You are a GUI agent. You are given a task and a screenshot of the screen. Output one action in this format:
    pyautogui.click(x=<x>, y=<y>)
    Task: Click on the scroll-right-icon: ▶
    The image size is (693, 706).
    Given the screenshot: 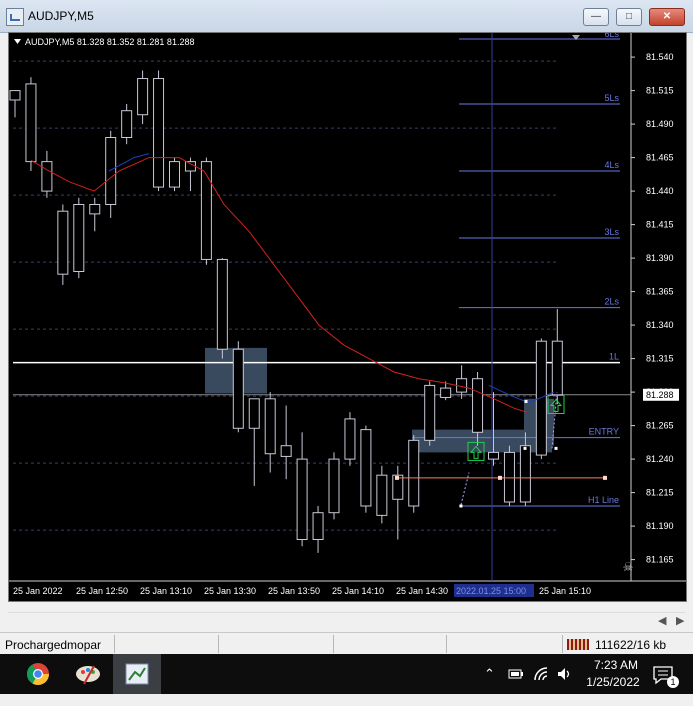 What is the action you would take?
    pyautogui.click(x=680, y=620)
    